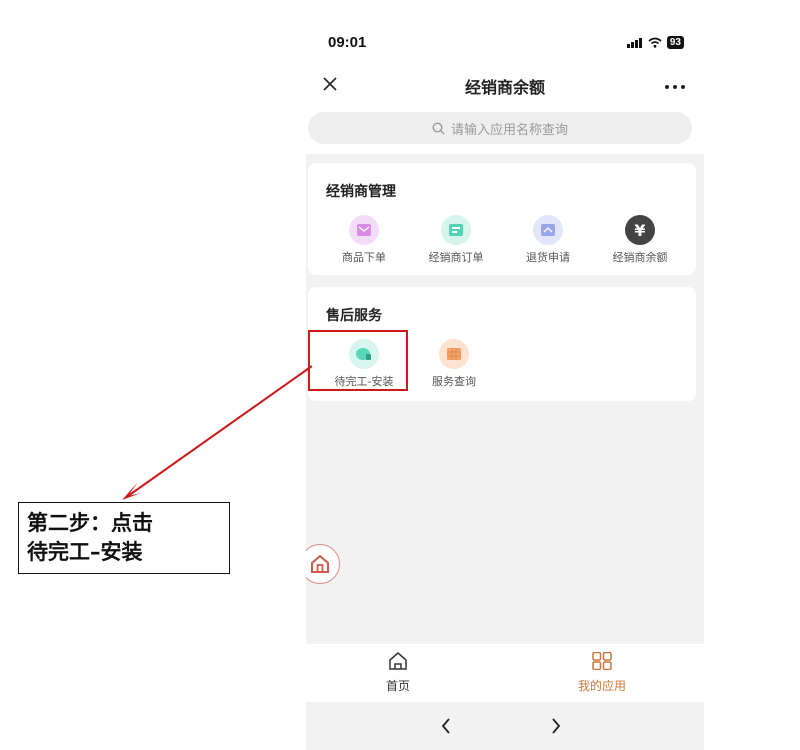 This screenshot has width=800, height=750. Describe the element at coordinates (456, 230) in the screenshot. I see `dealer-order-icon` at that location.